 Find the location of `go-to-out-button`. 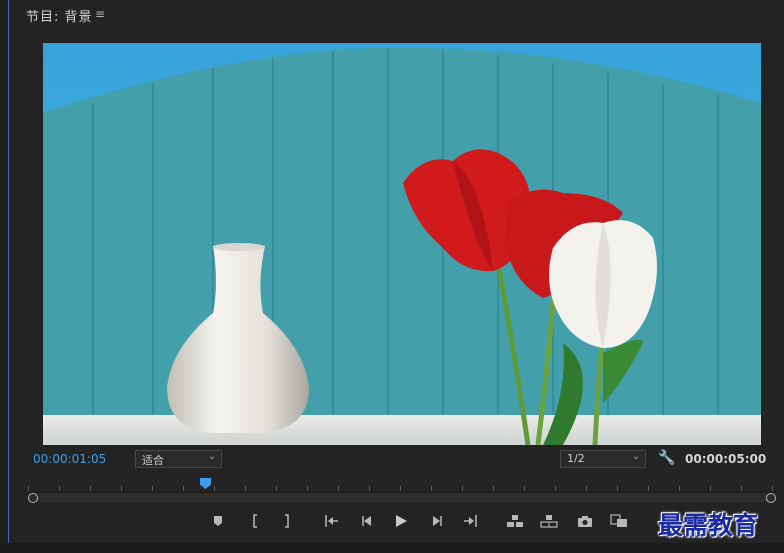

go-to-out-button is located at coordinates (471, 521).